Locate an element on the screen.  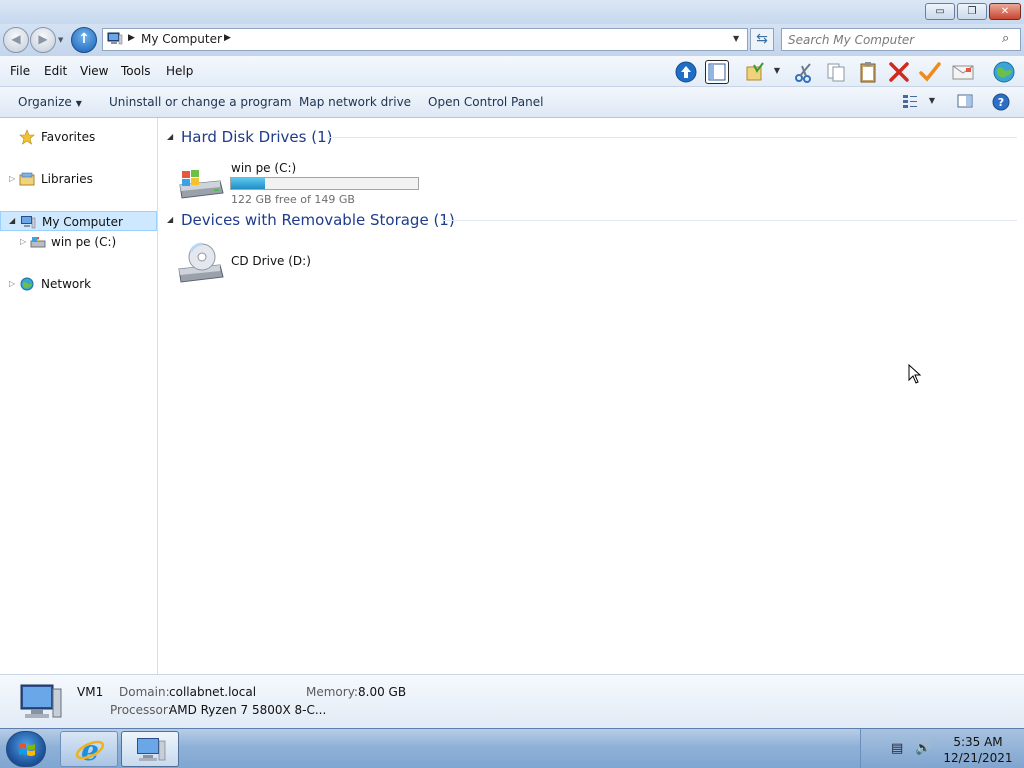
menu-bar: File Edit View Tools Help ▼ is located at coordinates (512, 71).